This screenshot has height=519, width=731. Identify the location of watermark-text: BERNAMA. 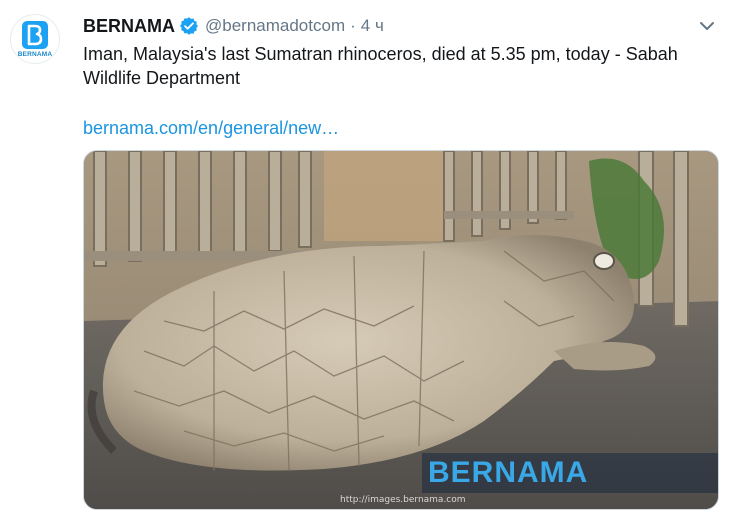
(508, 472).